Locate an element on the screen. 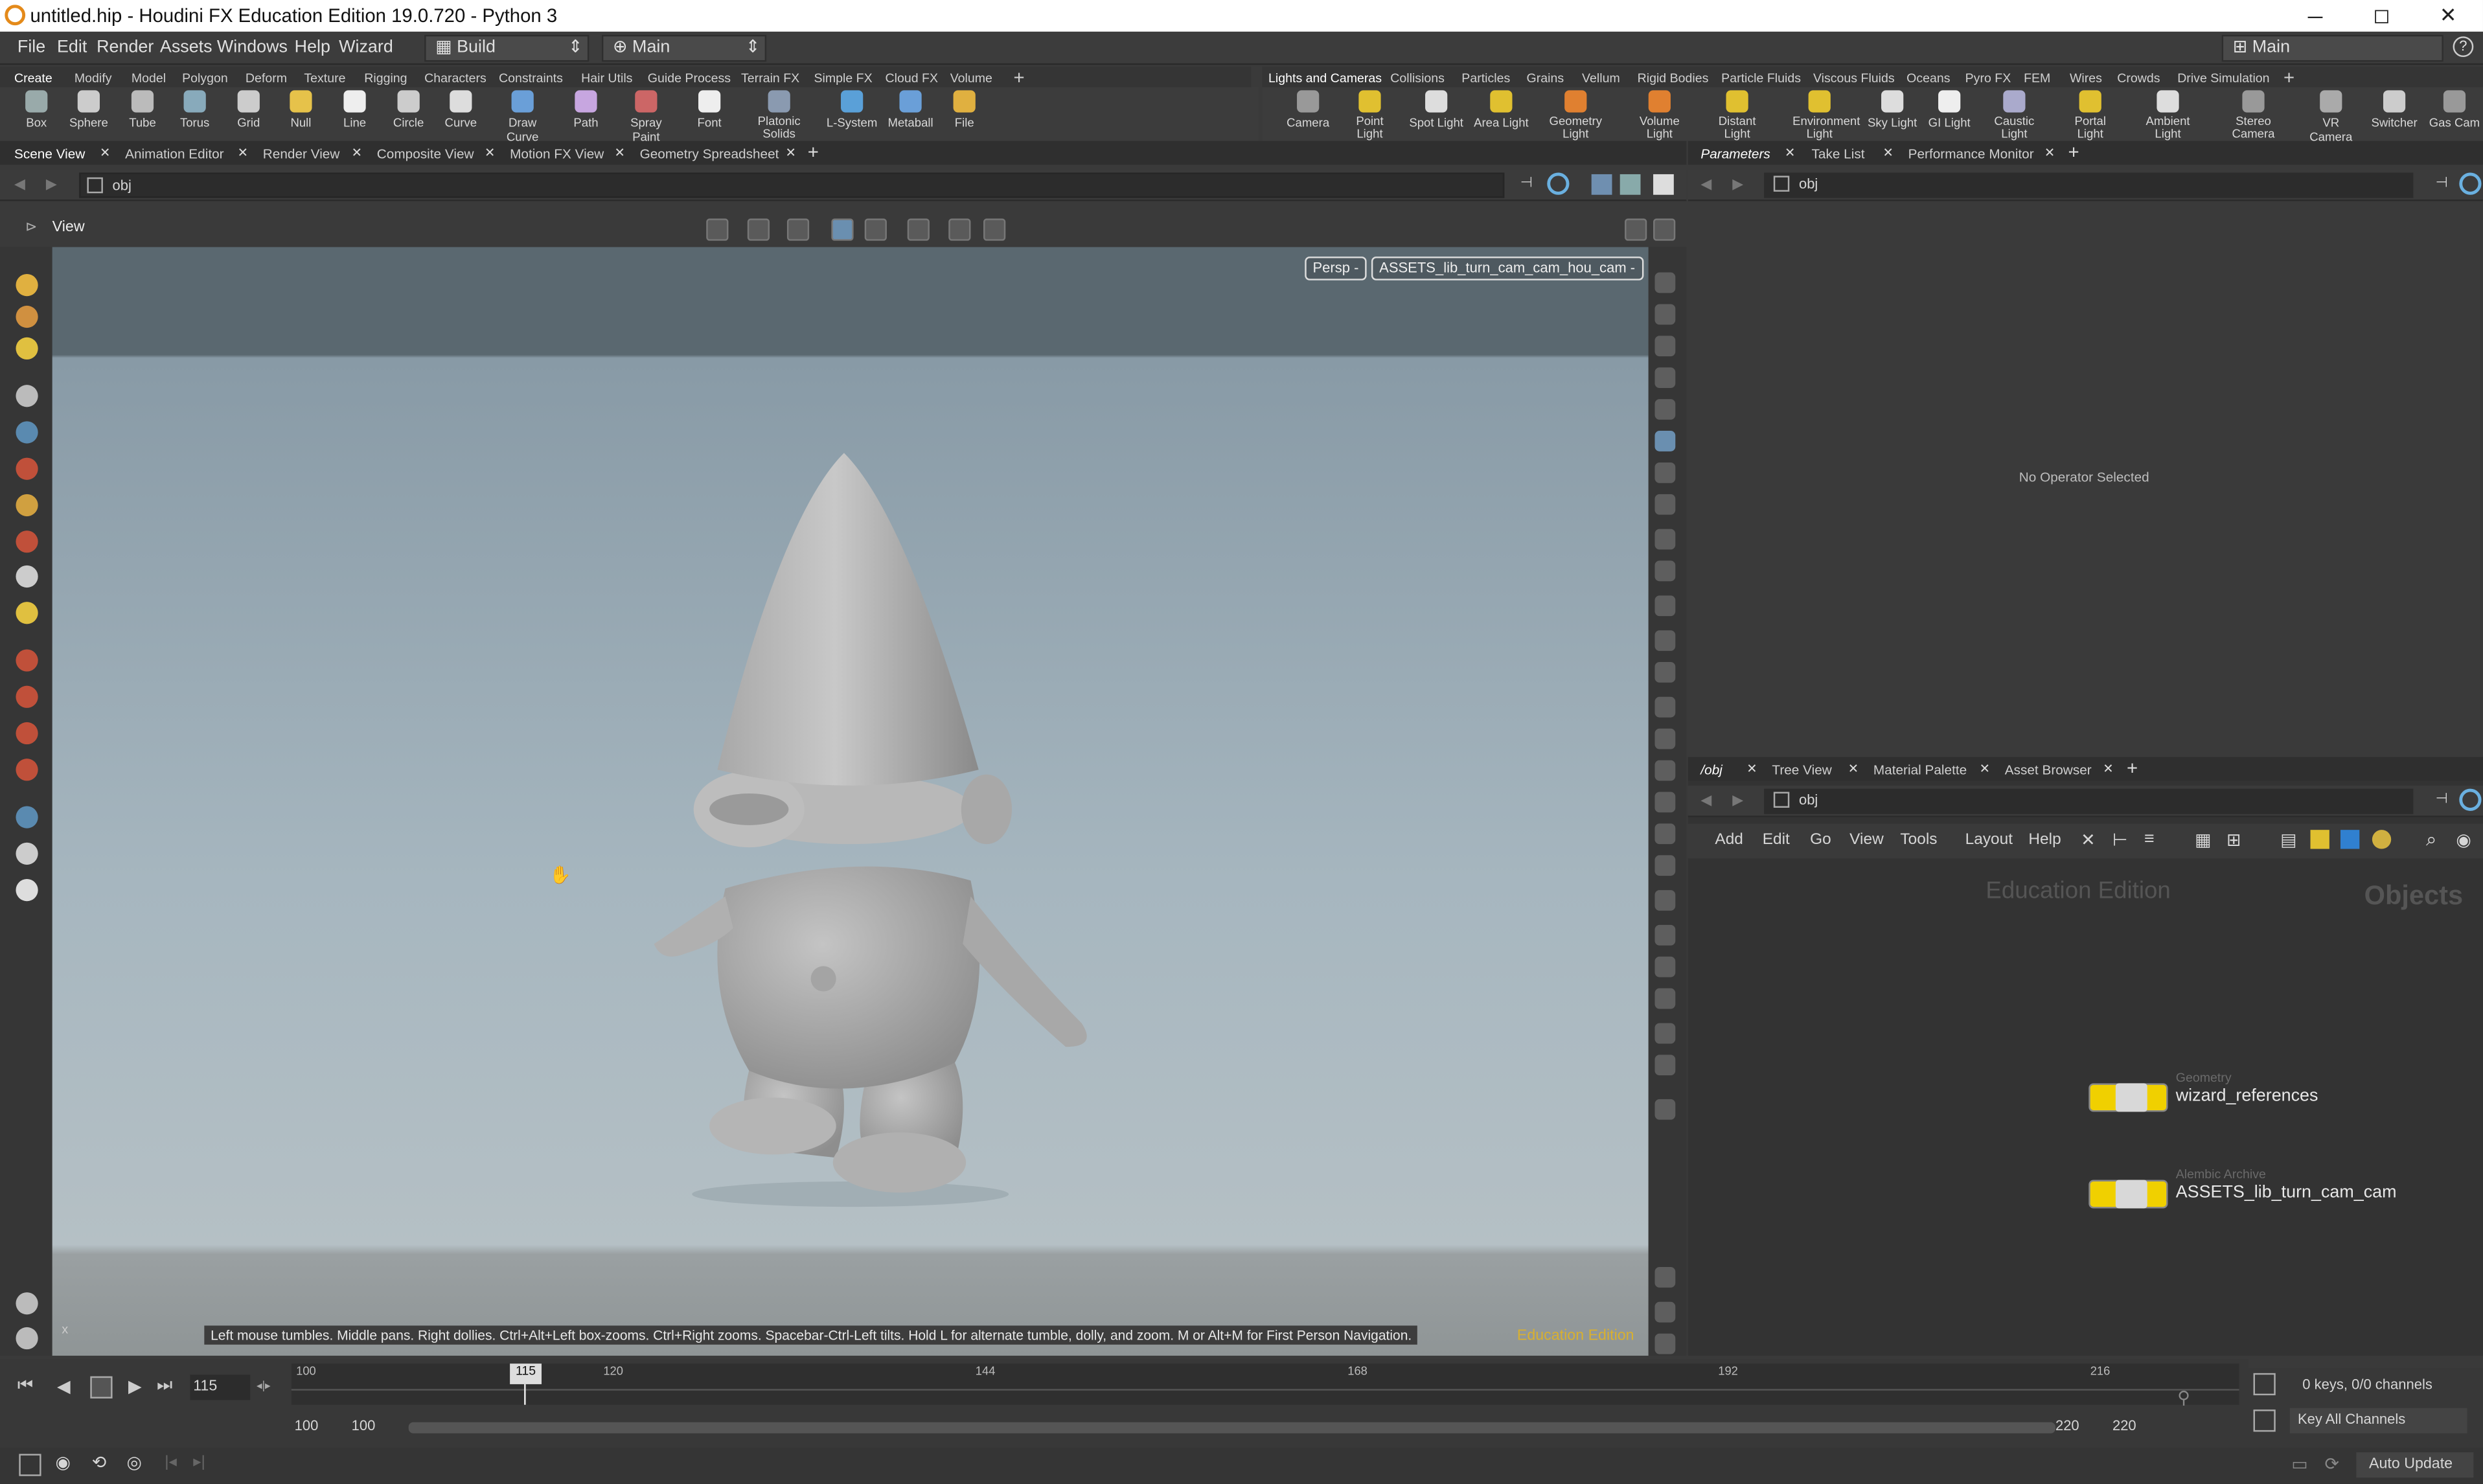 The height and width of the screenshot is (1484, 2483). tool-gas-cam: Gas Cam is located at coordinates (2454, 110).